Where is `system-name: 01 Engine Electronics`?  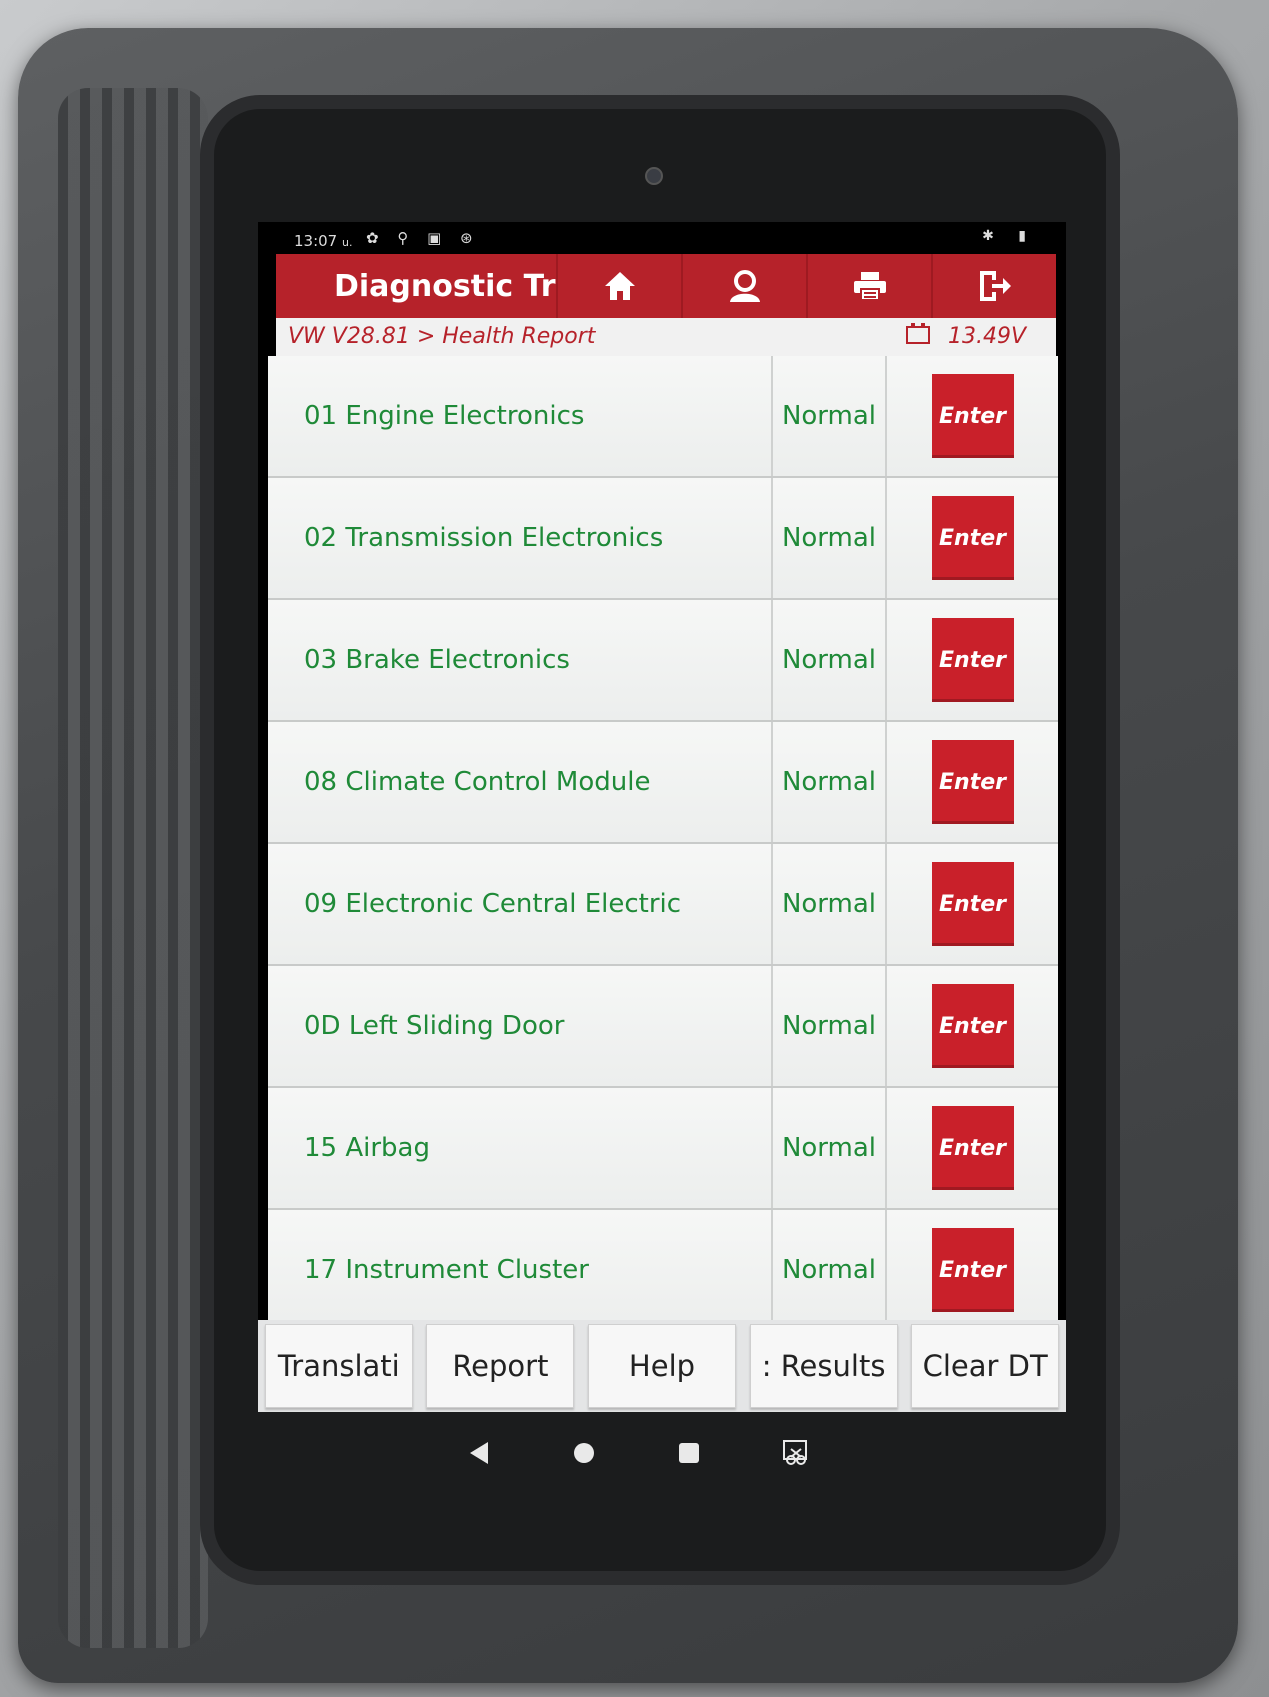 system-name: 01 Engine Electronics is located at coordinates (520, 416).